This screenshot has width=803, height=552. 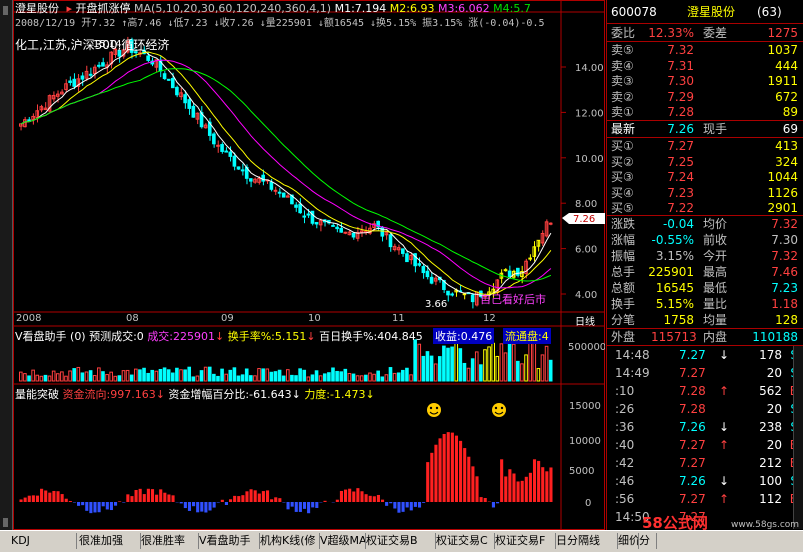 What do you see at coordinates (42, 541) in the screenshot?
I see `indicator-tab: KDJ` at bounding box center [42, 541].